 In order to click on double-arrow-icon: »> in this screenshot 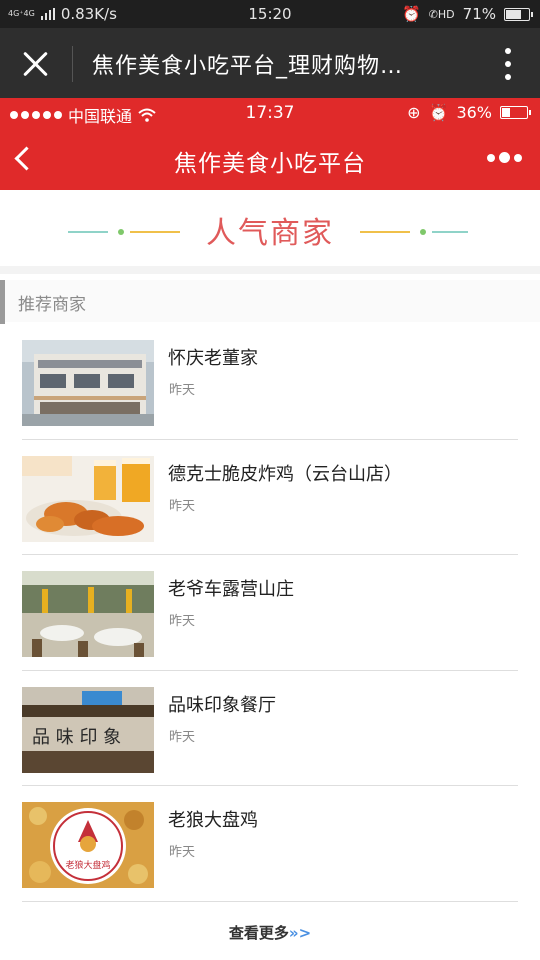, I will do `click(300, 933)`.